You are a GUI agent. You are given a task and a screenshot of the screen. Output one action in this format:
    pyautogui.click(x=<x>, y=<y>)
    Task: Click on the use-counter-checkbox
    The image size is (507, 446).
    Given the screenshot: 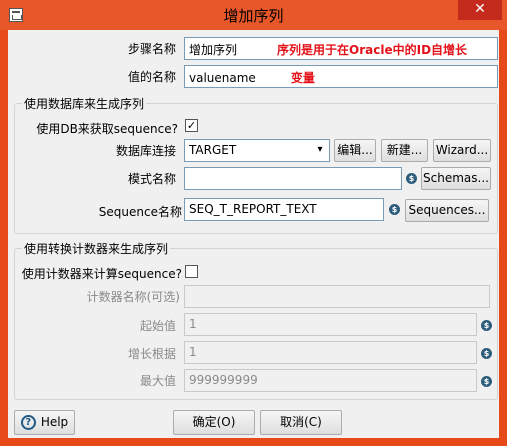 What is the action you would take?
    pyautogui.click(x=191, y=271)
    